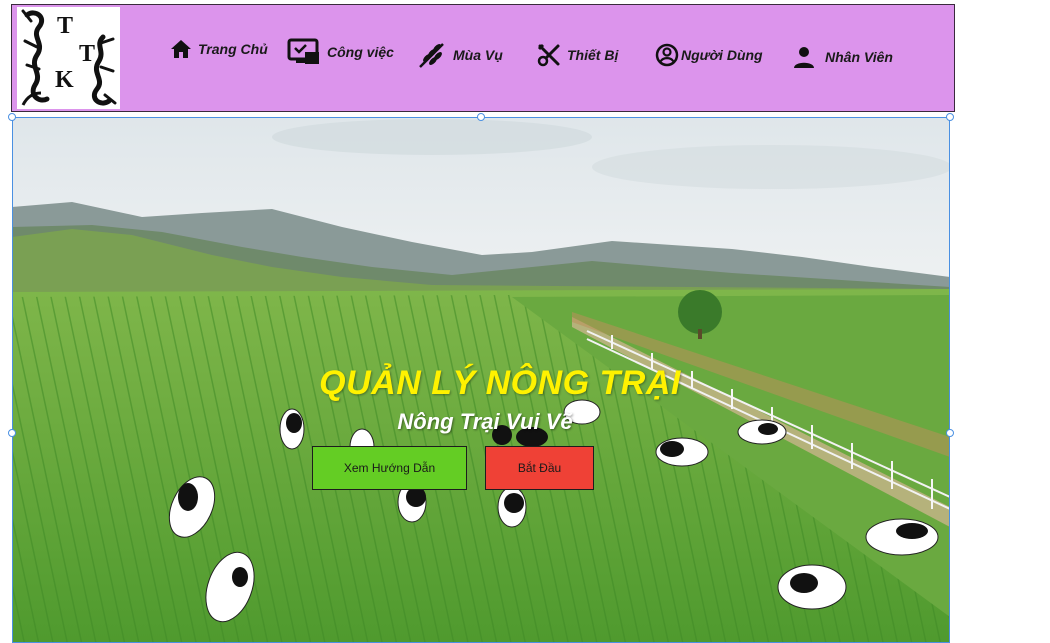  I want to click on nav-thiet-bi: Thiết Bị, so click(577, 55).